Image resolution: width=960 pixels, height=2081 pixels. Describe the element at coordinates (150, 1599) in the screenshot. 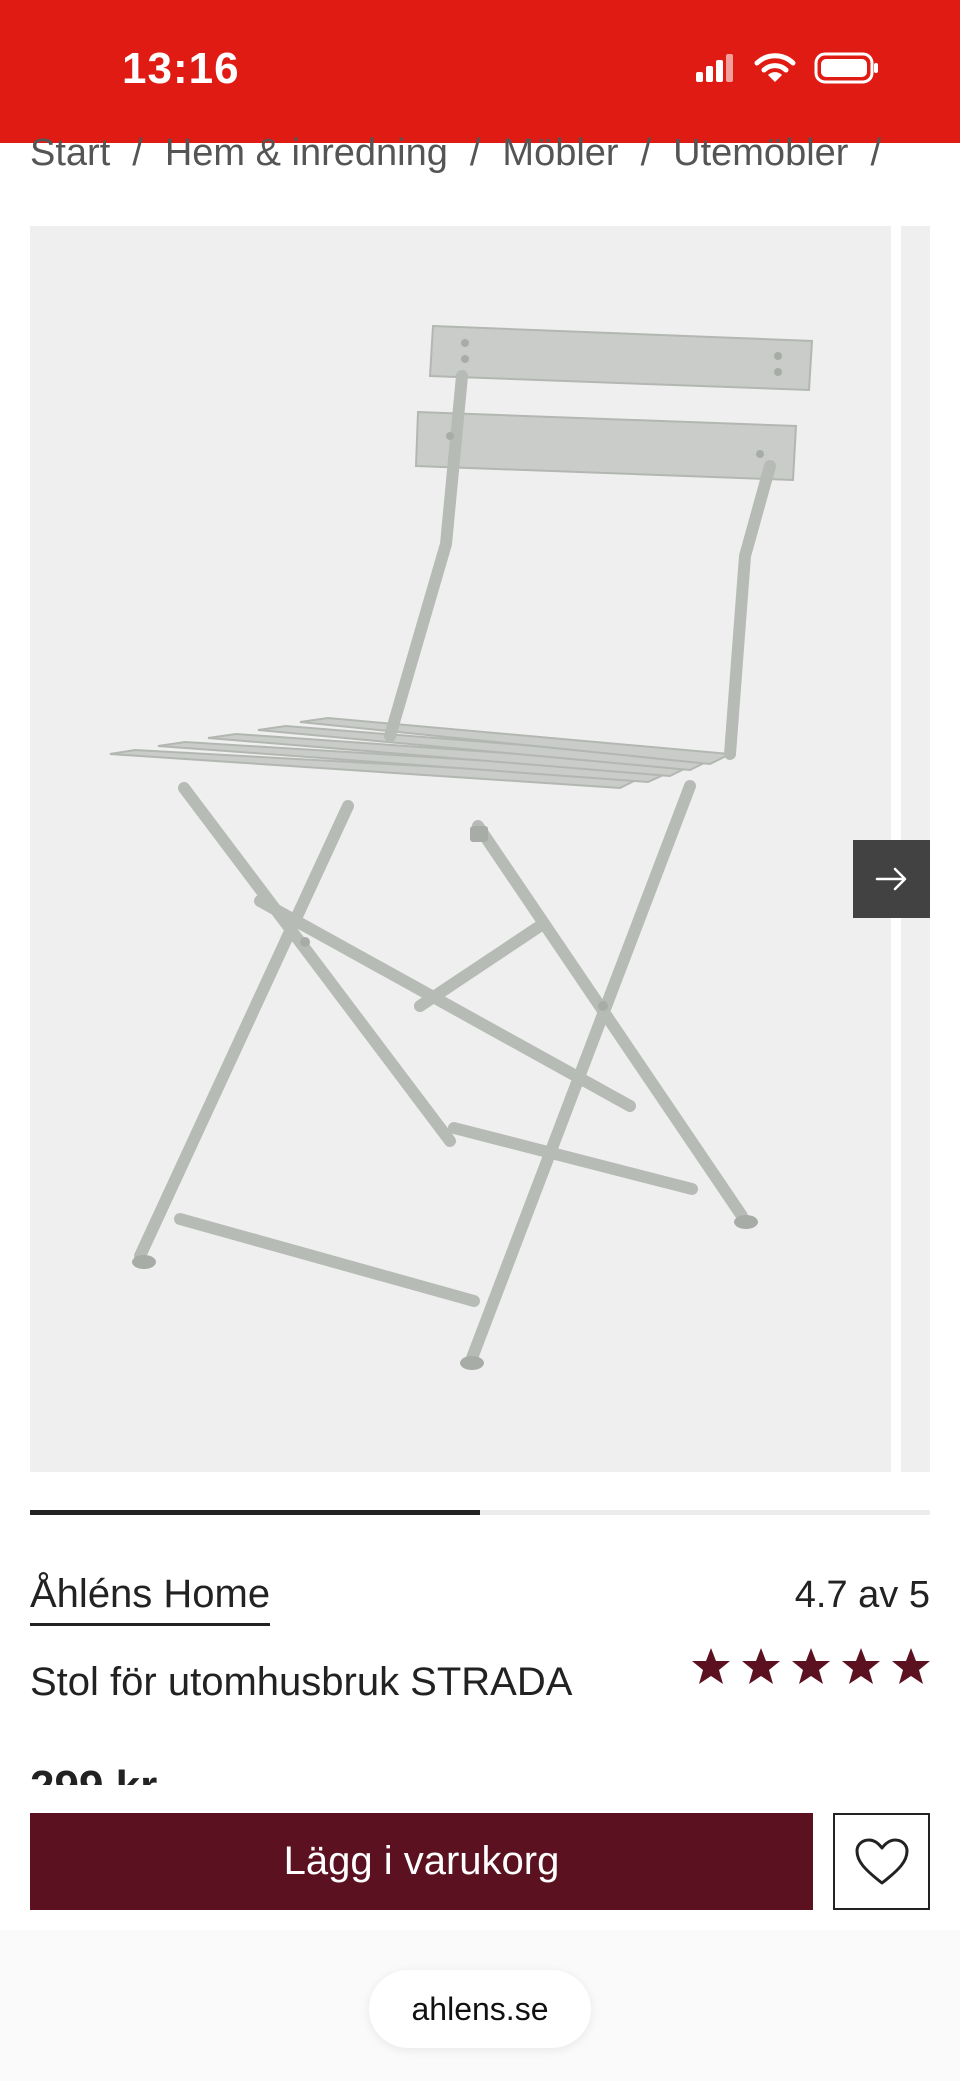

I see `brand-link: Åhléns Home` at that location.